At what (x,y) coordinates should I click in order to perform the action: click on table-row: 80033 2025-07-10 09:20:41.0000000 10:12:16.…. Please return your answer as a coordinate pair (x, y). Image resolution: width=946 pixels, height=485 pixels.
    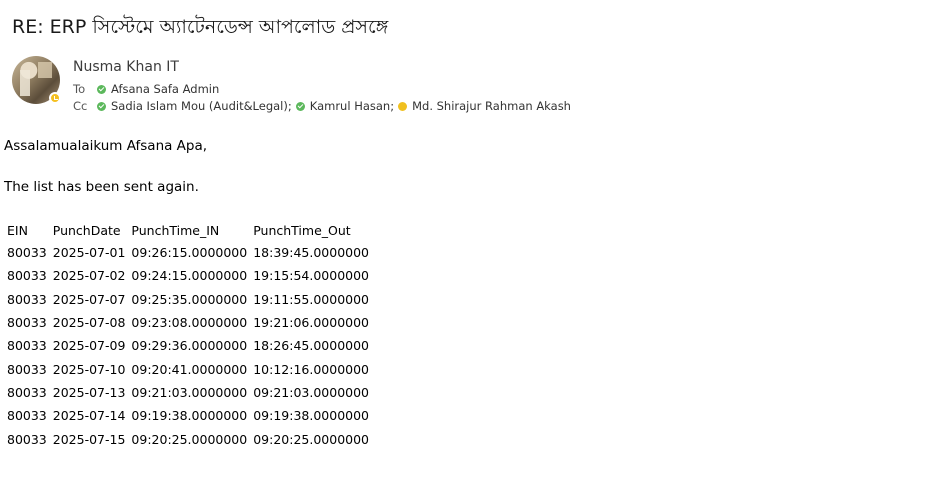
    Looking at the image, I should click on (188, 368).